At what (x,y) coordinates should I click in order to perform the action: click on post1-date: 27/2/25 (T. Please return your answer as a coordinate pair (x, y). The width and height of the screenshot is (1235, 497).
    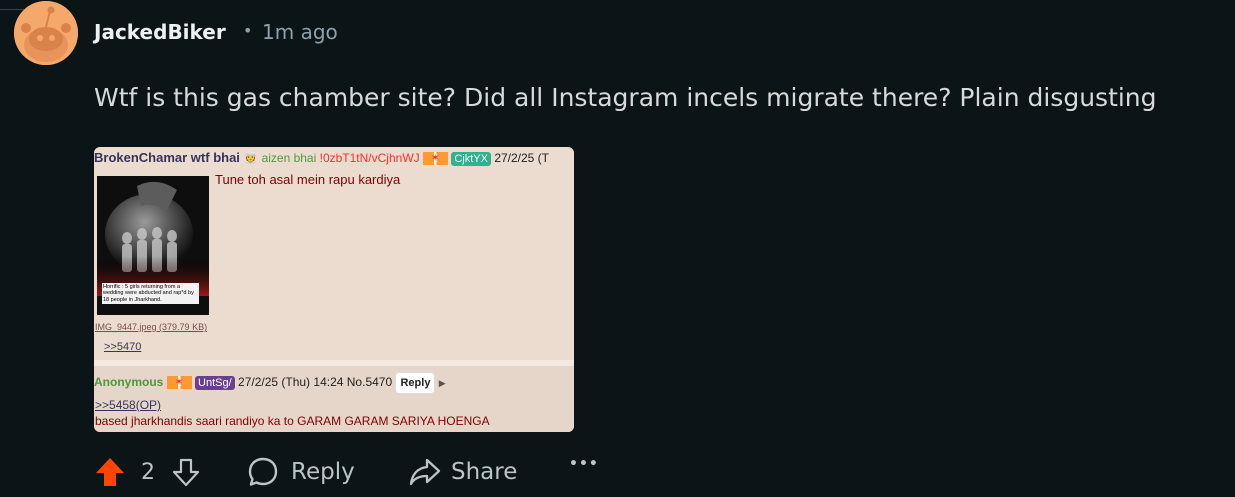
    Looking at the image, I should click on (522, 158).